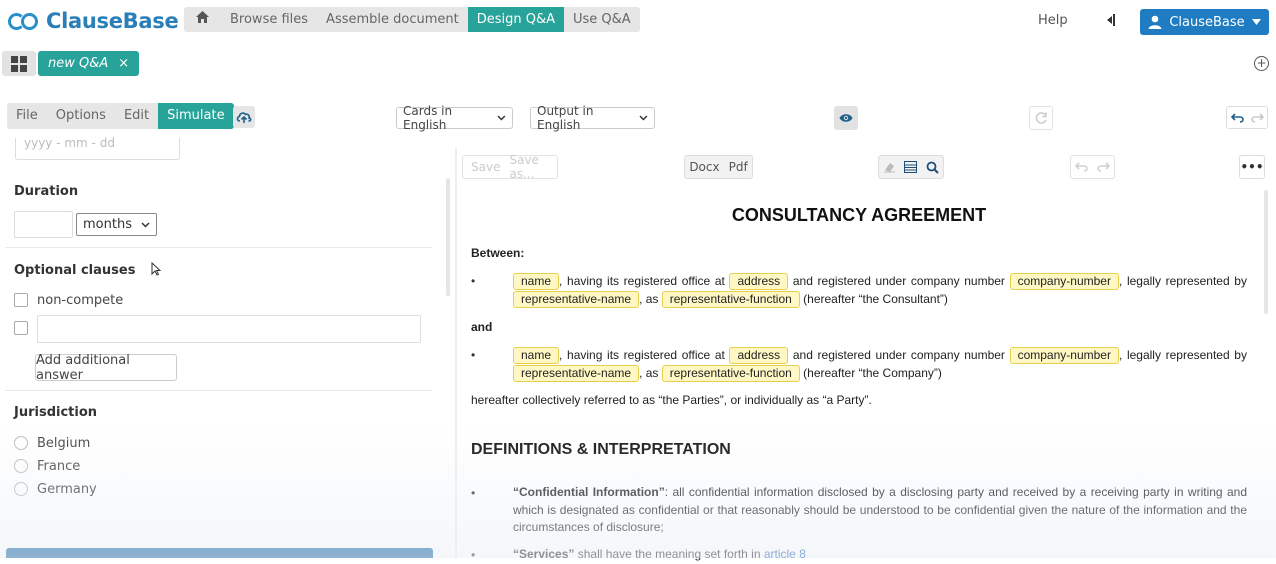 This screenshot has height=564, width=1276. I want to click on article-link: article 8, so click(785, 554).